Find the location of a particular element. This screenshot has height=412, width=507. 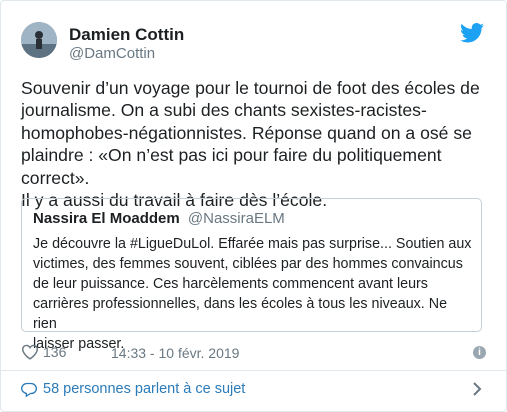

speech-bubble-icon is located at coordinates (29, 389).